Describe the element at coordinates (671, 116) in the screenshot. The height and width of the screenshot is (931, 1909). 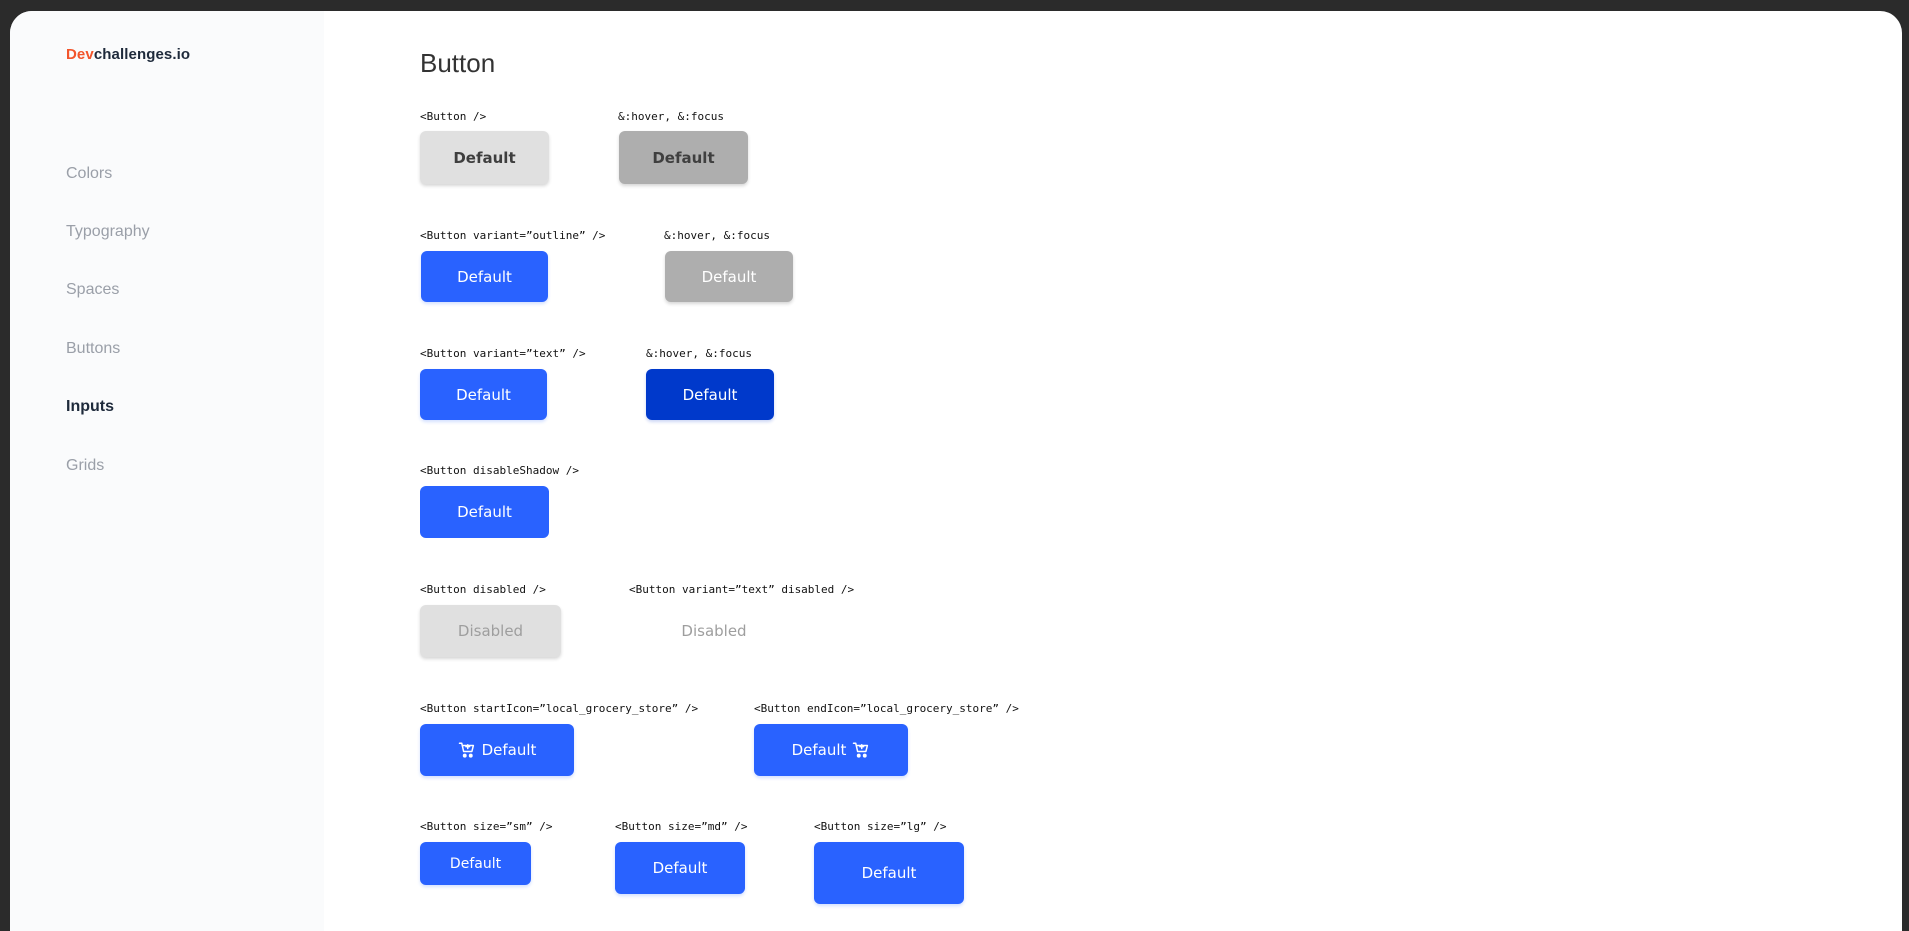
I see `code-label-default-hover: &:hover, &:focus` at that location.